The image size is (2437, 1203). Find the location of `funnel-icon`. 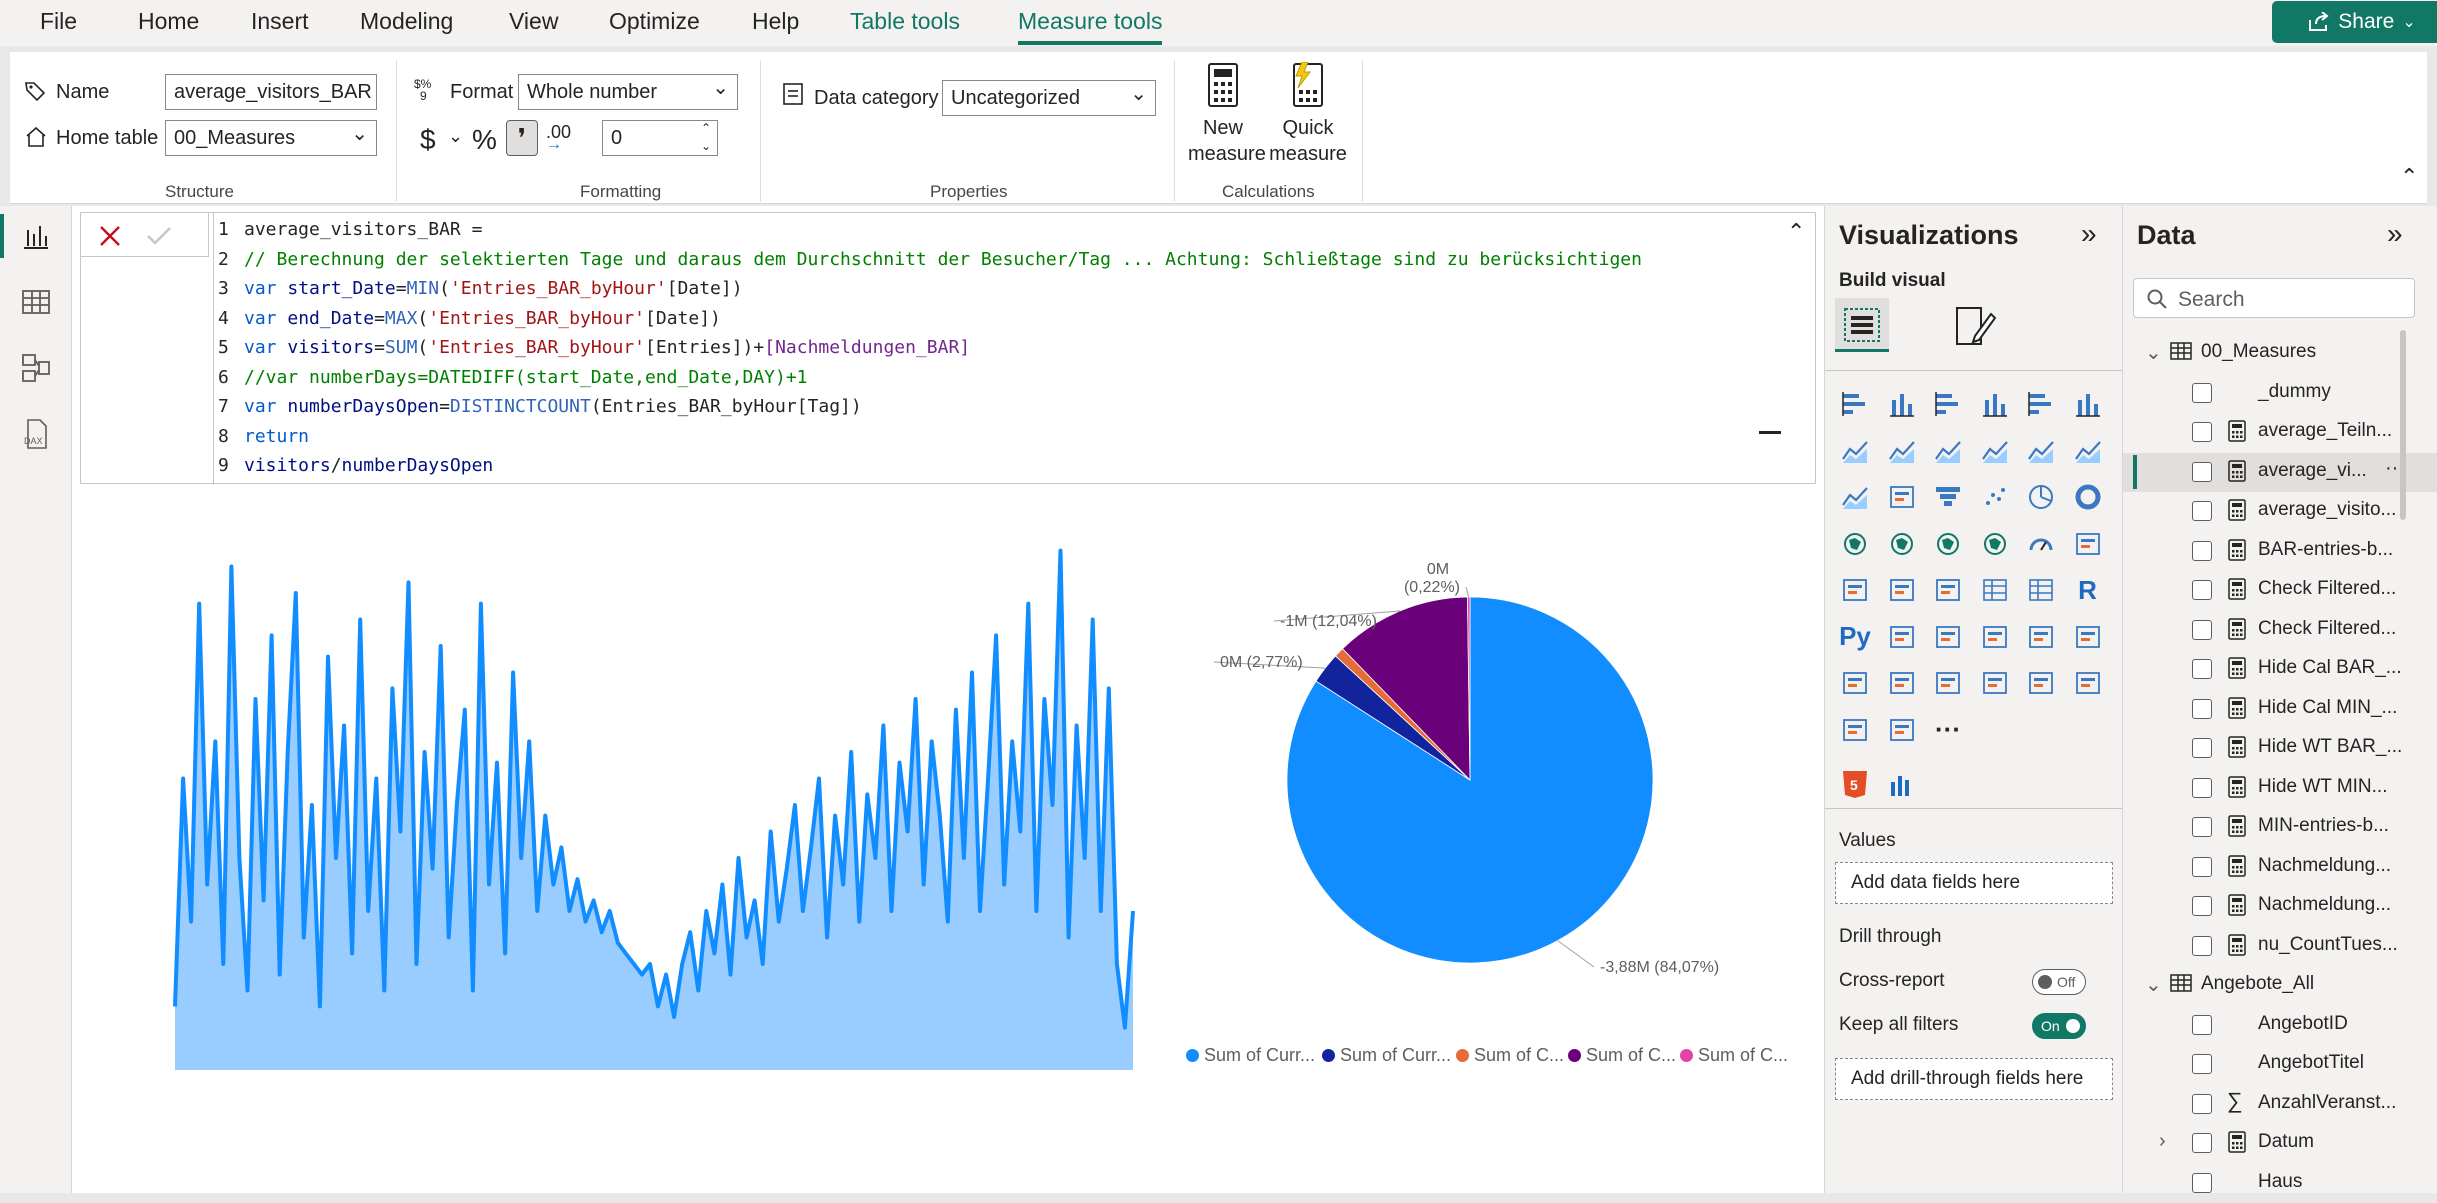

funnel-icon is located at coordinates (1948, 497).